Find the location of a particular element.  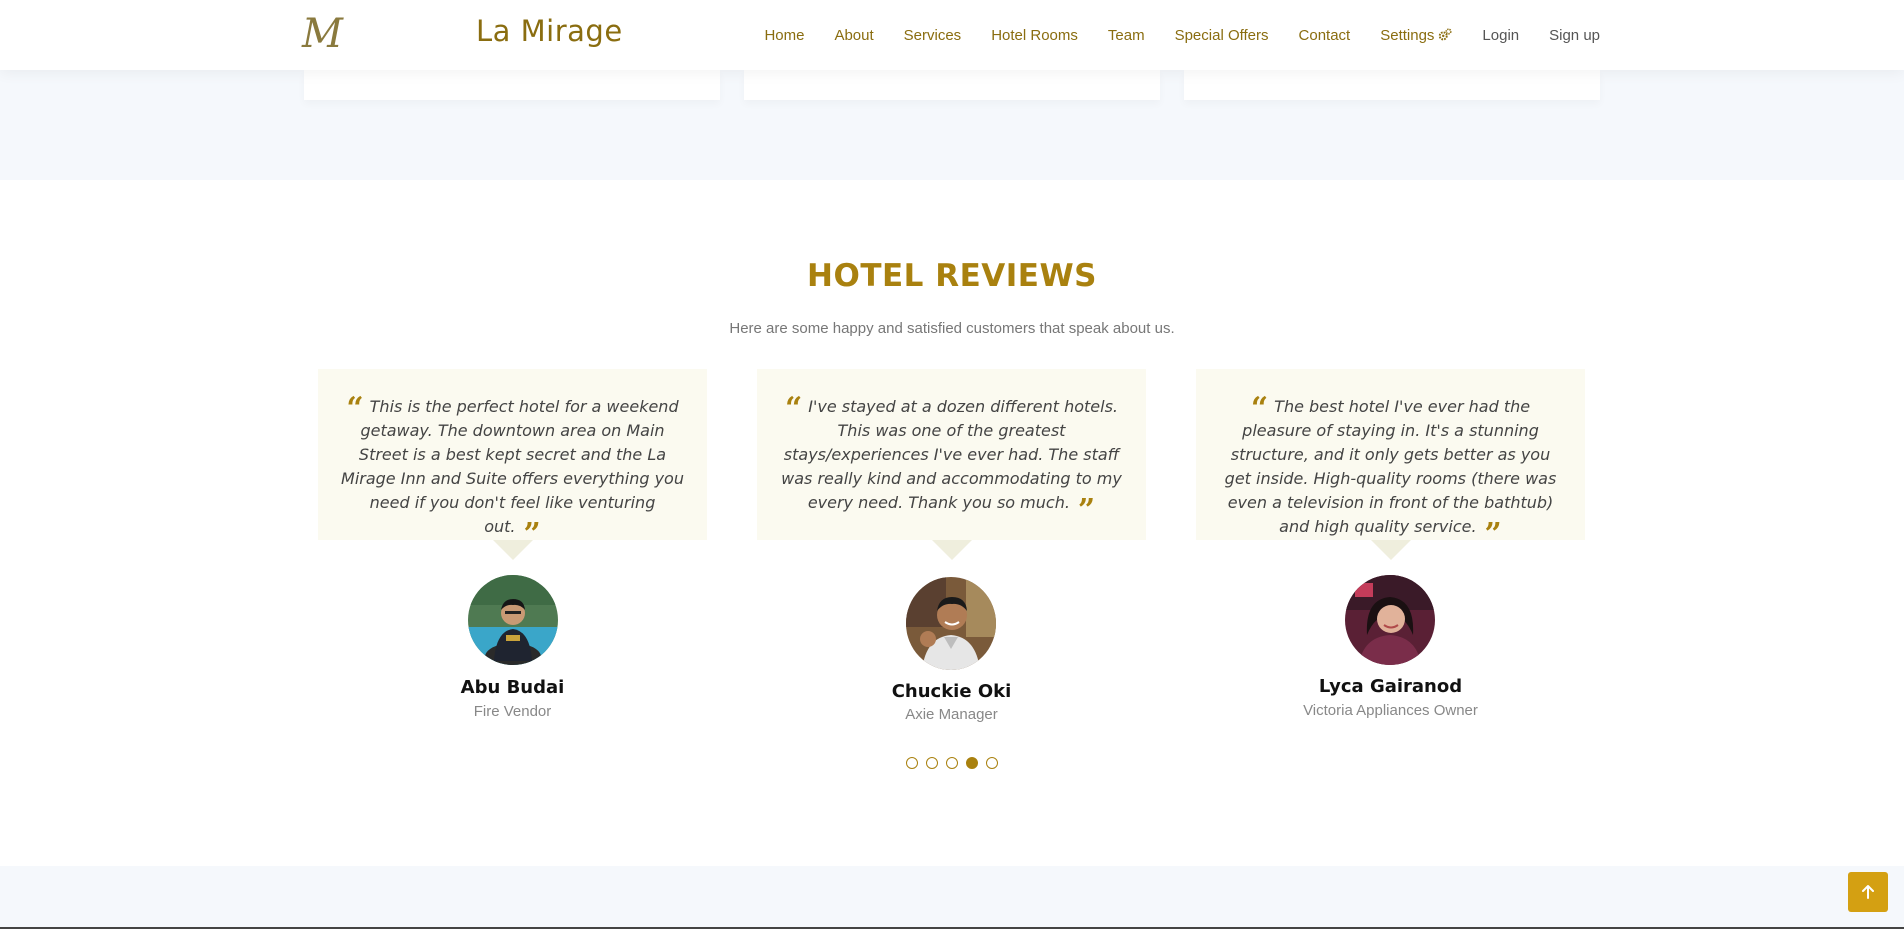

nav-services: Services is located at coordinates (933, 35).